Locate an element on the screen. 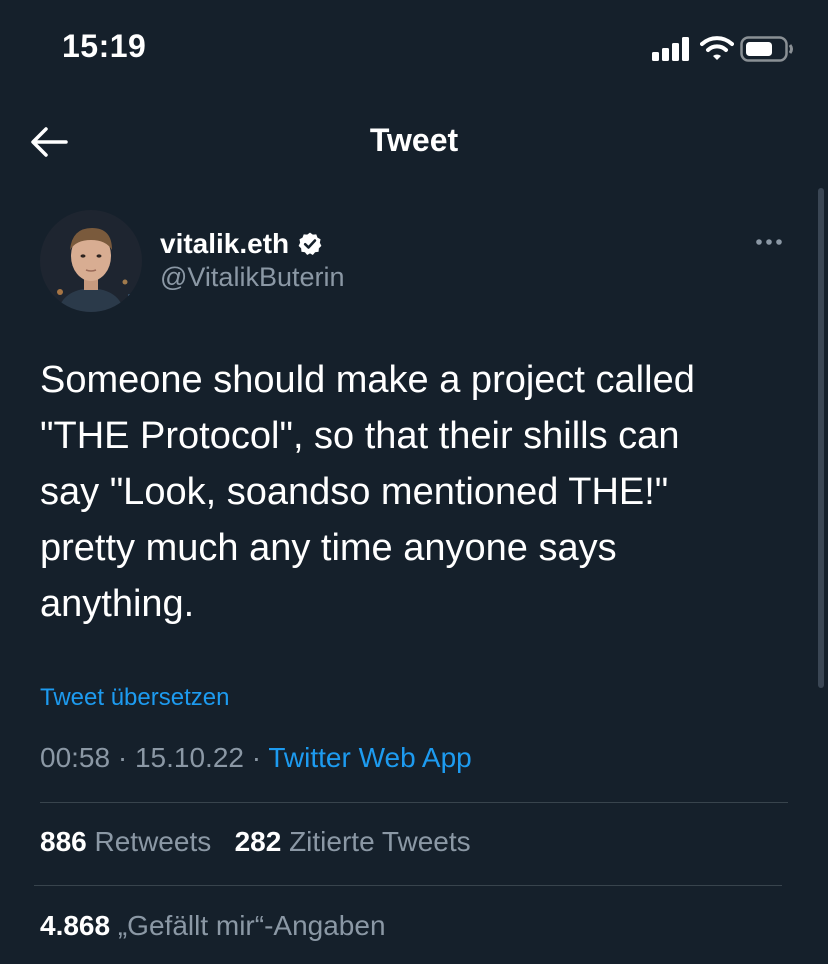 This screenshot has height=964, width=828. status-time: 15:19 is located at coordinates (104, 46).